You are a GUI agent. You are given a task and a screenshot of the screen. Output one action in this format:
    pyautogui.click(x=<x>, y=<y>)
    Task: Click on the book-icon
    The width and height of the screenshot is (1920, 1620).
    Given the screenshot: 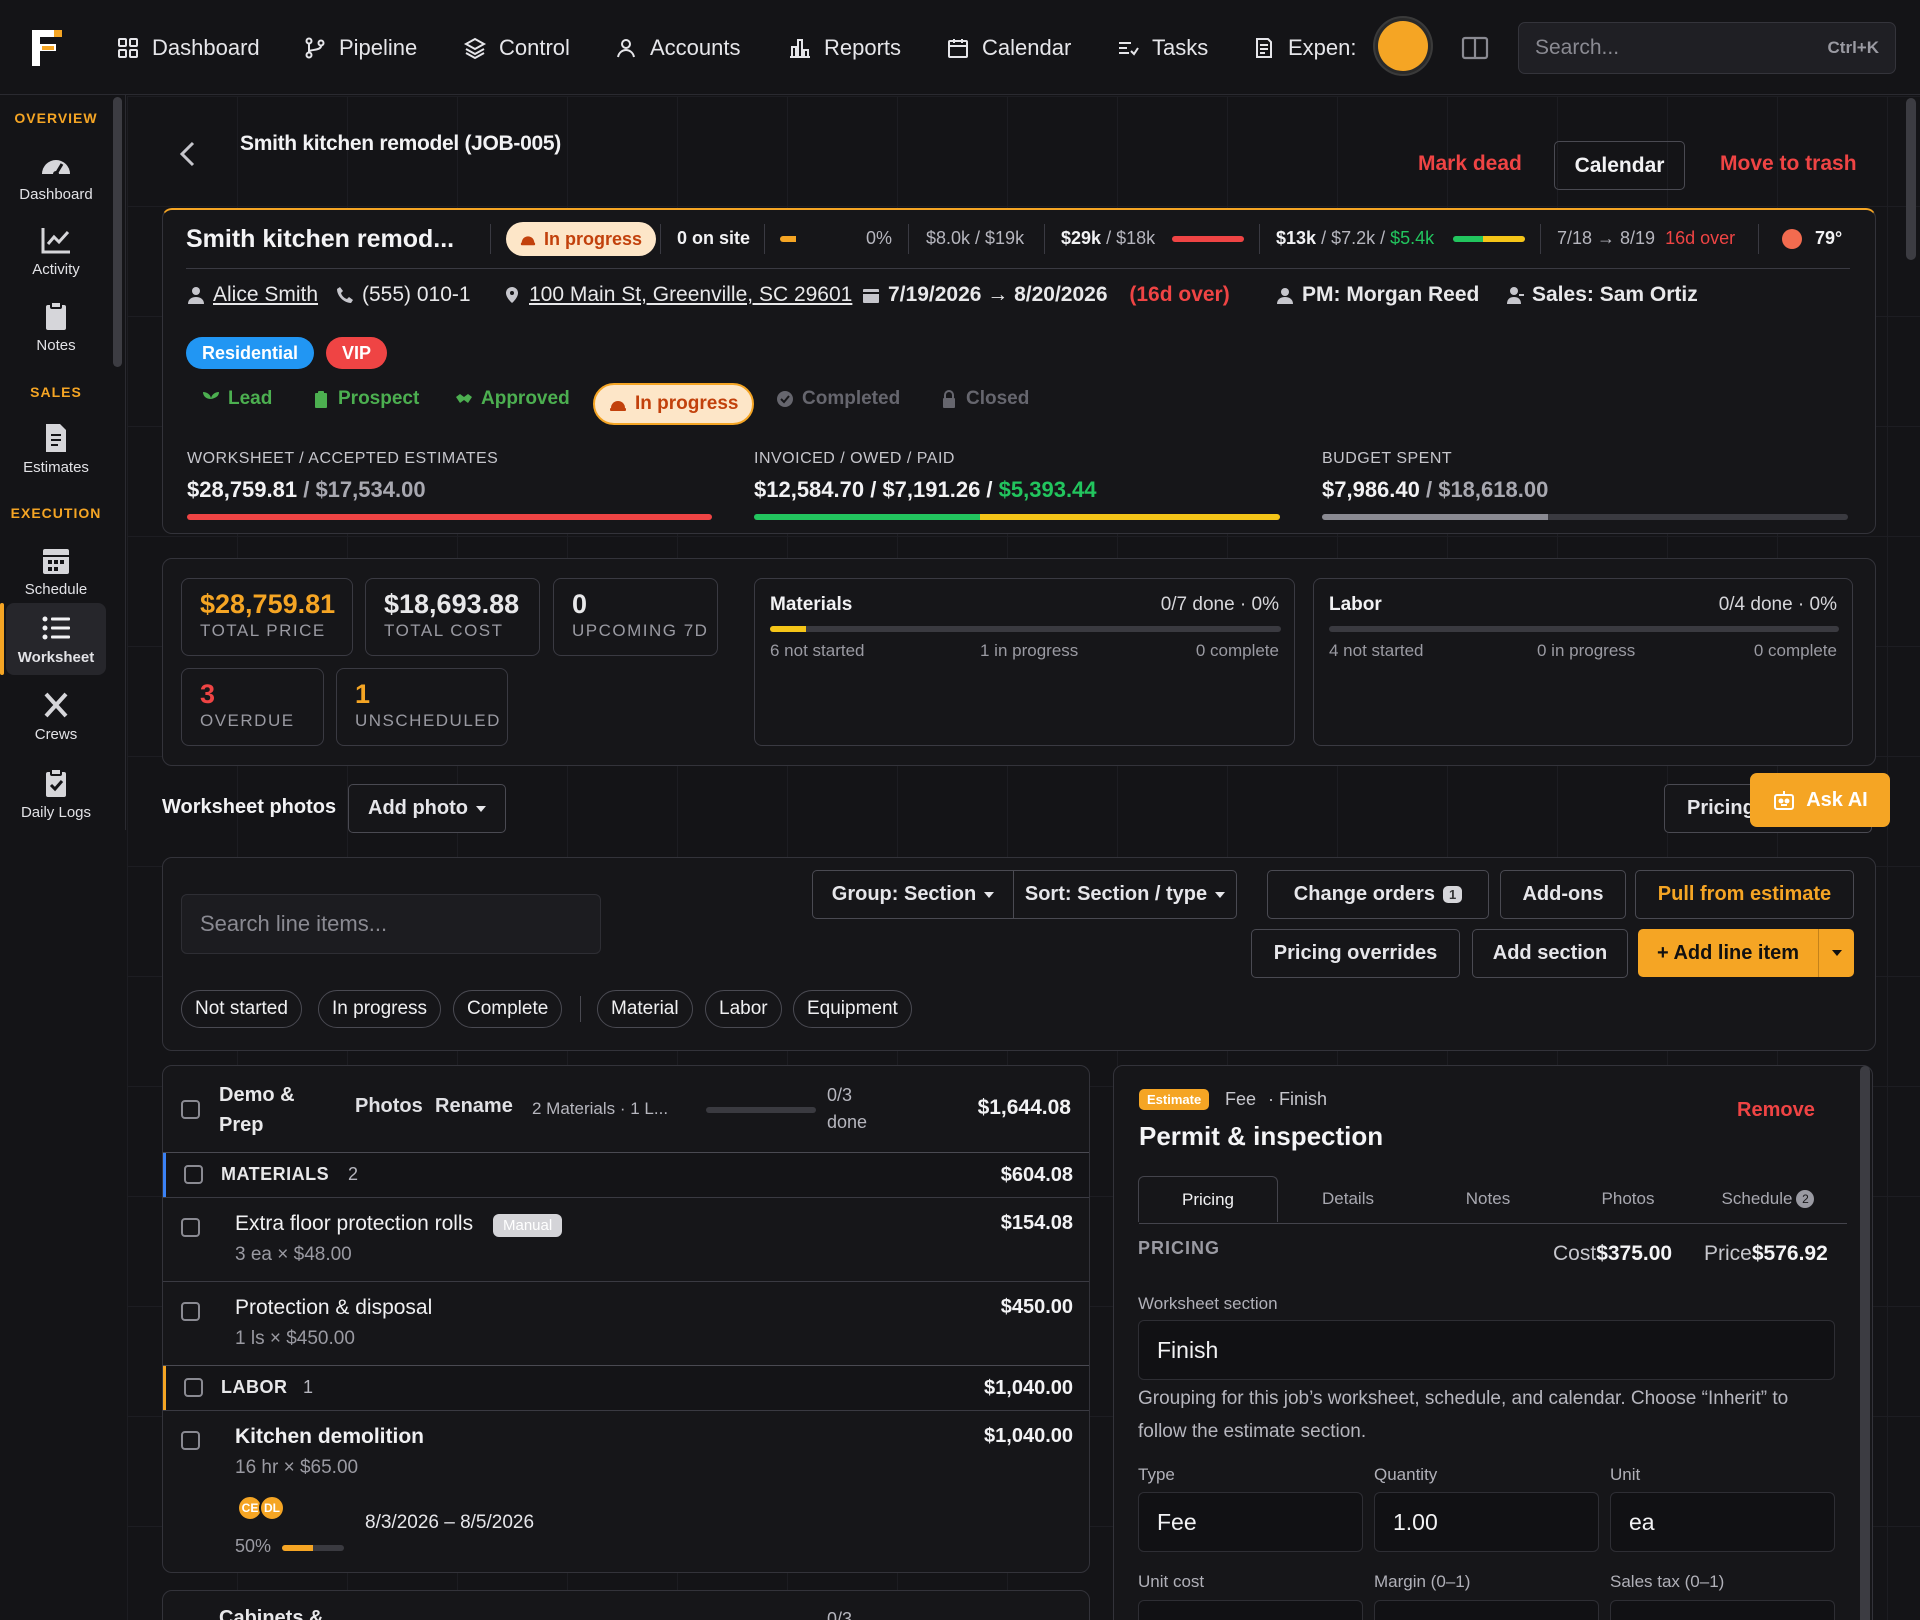 What is the action you would take?
    pyautogui.click(x=1475, y=48)
    